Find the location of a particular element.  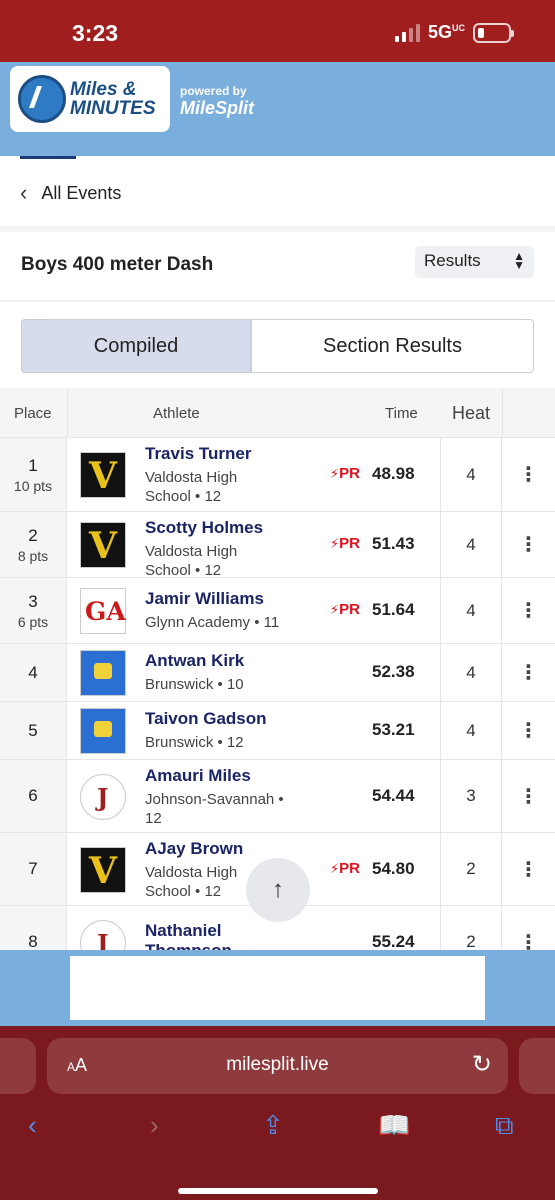

place-number: 8 is located at coordinates (33, 941).